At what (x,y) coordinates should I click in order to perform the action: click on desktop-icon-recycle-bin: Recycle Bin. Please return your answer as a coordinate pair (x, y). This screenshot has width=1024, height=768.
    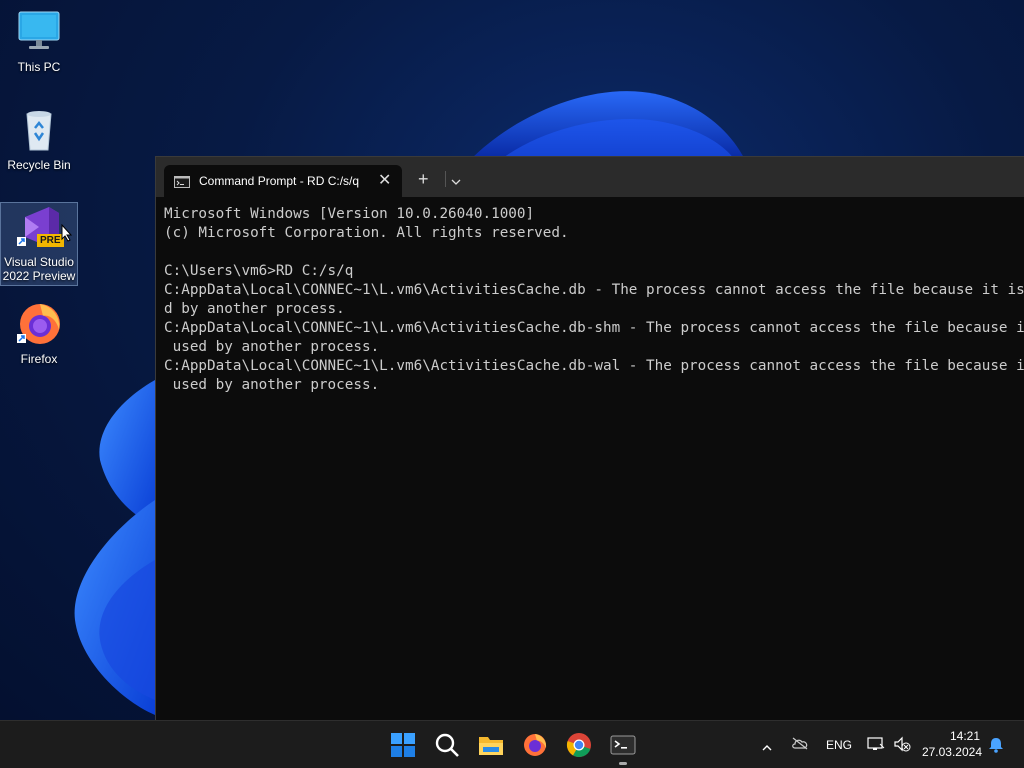
    Looking at the image, I should click on (39, 139).